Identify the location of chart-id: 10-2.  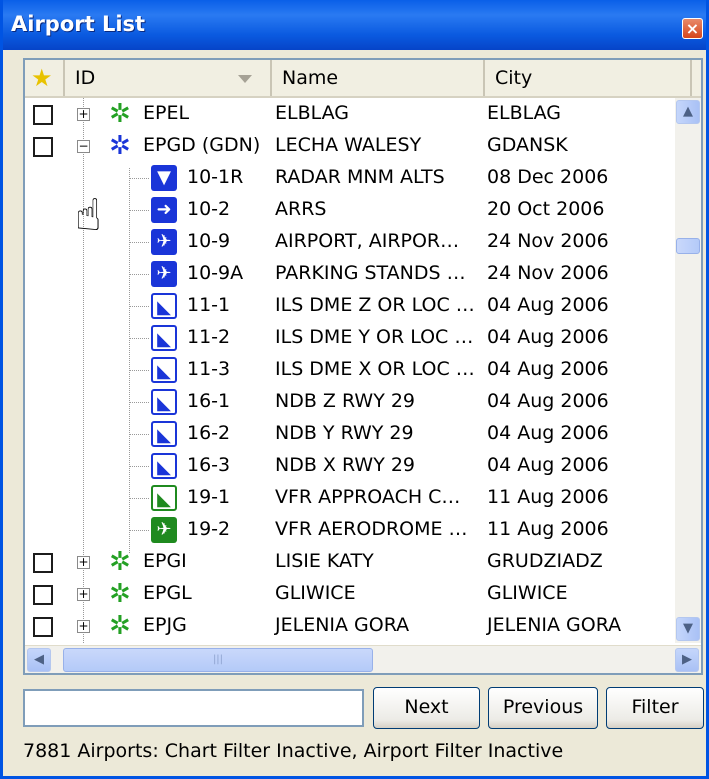
(209, 209).